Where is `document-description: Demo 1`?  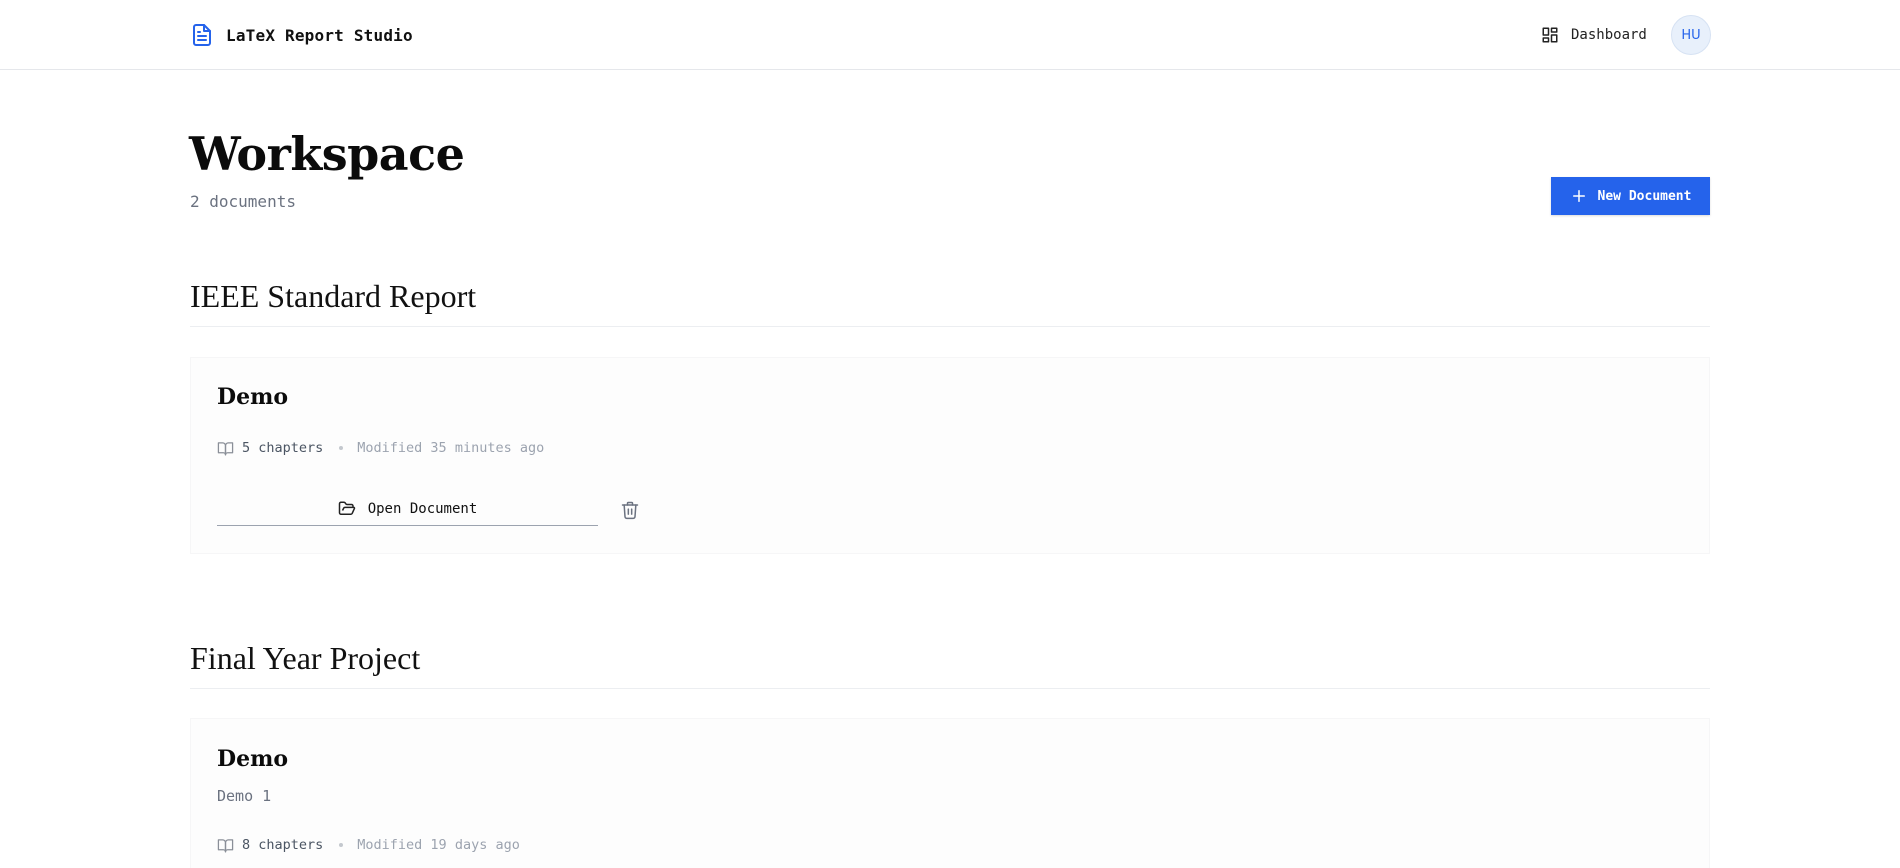 document-description: Demo 1 is located at coordinates (244, 796).